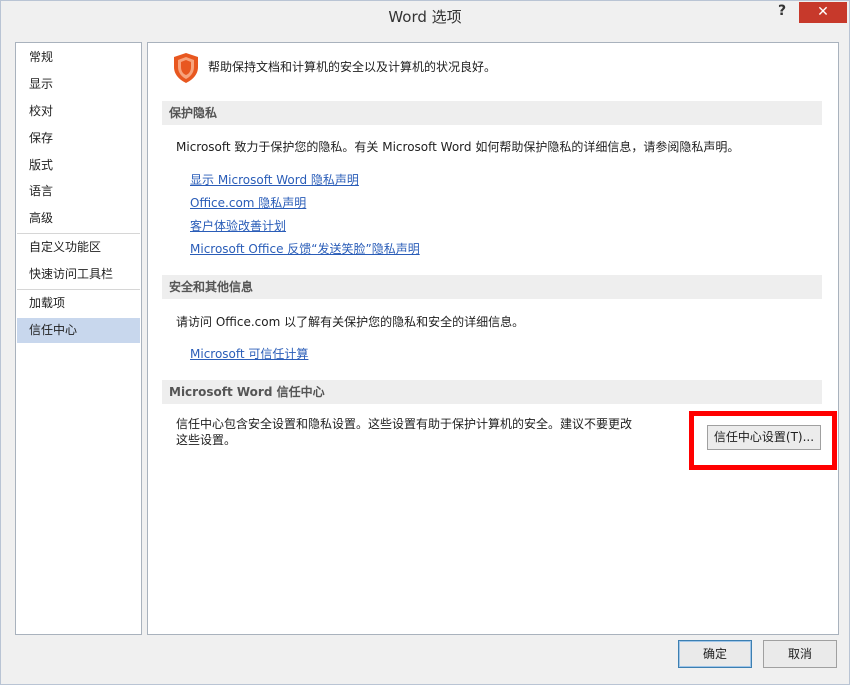  What do you see at coordinates (800, 654) in the screenshot?
I see `cancel-button: 取消` at bounding box center [800, 654].